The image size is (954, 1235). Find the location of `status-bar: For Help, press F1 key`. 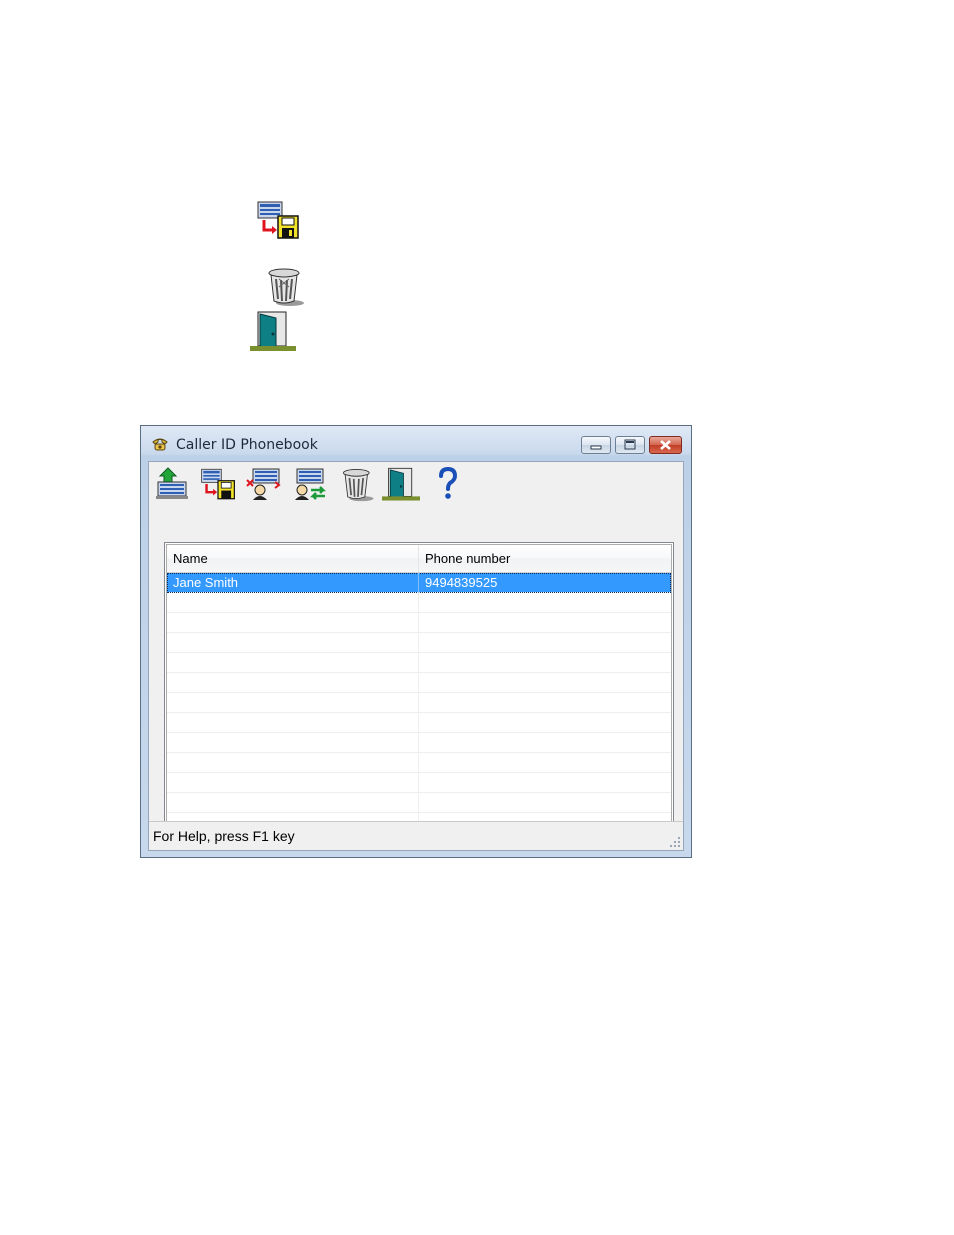

status-bar: For Help, press F1 key is located at coordinates (416, 835).